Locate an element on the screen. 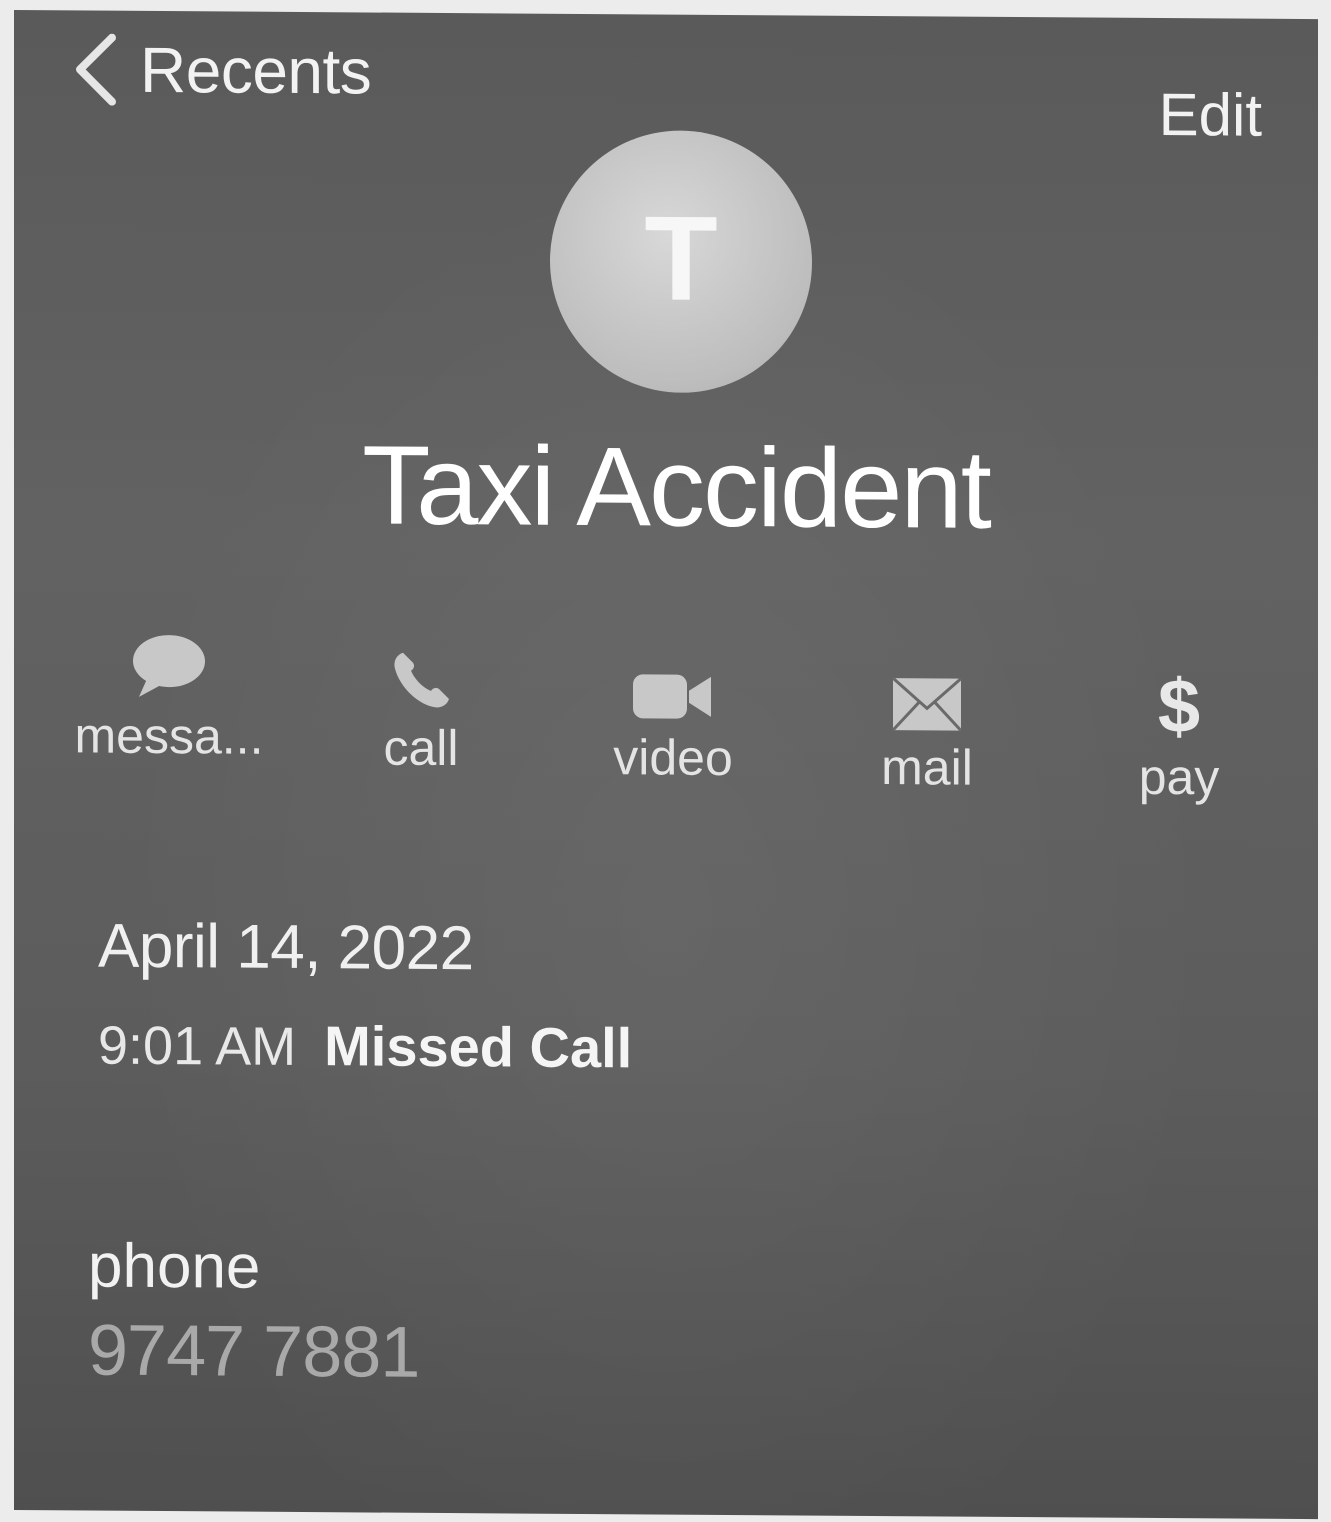 The height and width of the screenshot is (1522, 1331). avatar: T is located at coordinates (681, 261).